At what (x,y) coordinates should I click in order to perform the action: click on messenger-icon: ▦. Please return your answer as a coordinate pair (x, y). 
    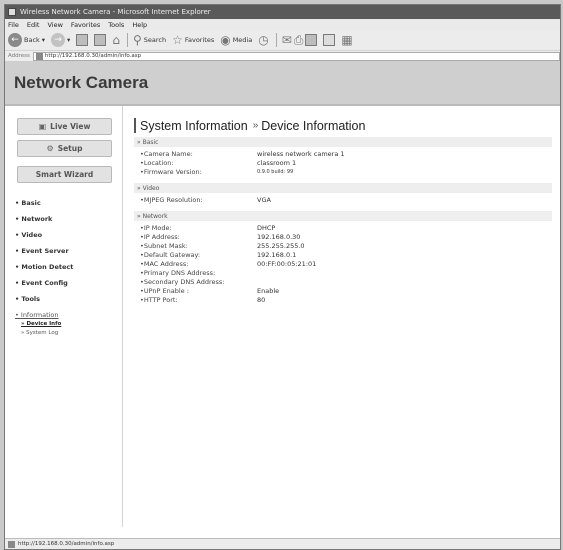
    Looking at the image, I should click on (346, 40).